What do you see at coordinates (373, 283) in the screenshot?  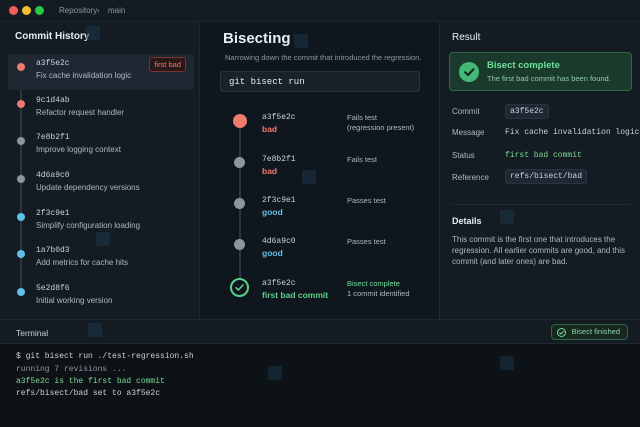 I see `step-note: Bisect complete` at bounding box center [373, 283].